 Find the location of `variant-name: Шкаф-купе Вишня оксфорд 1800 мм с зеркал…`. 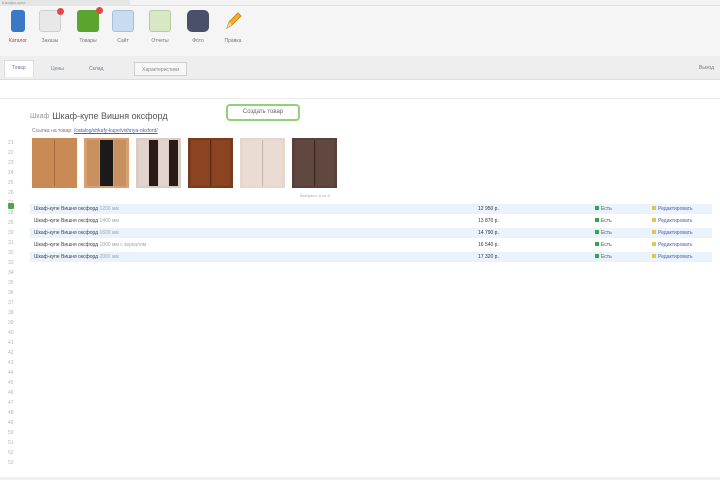

variant-name: Шкаф-купе Вишня оксфорд 1800 мм с зеркал… is located at coordinates (90, 245).